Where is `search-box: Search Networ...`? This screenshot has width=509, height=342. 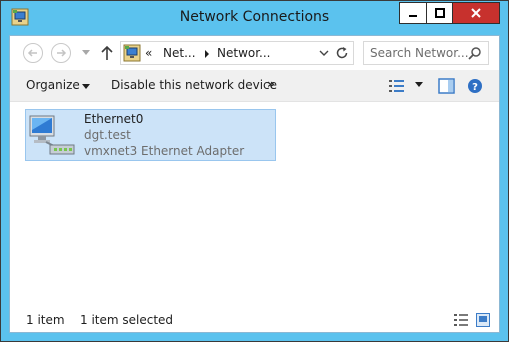
search-box: Search Networ... is located at coordinates (426, 53).